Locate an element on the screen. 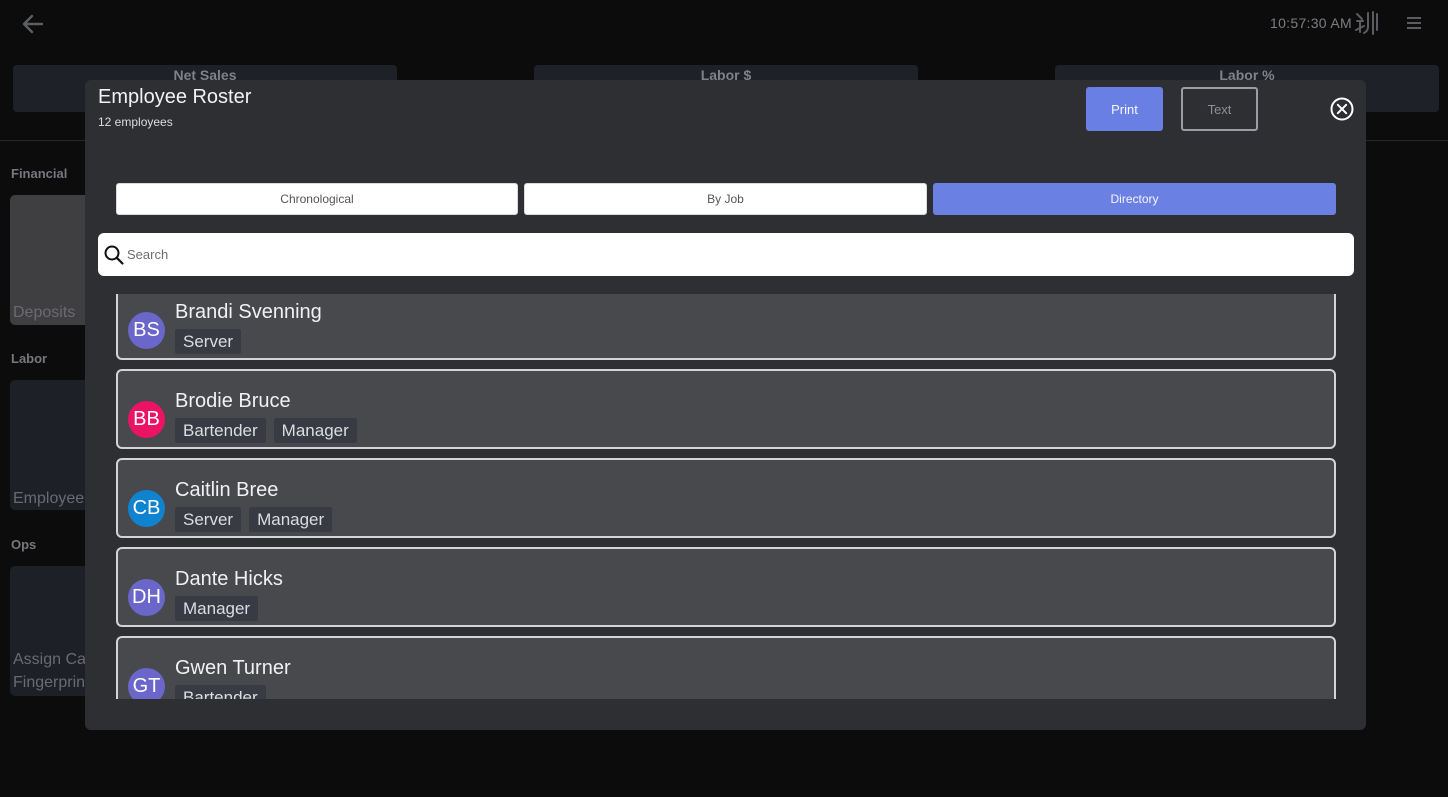 This screenshot has width=1448, height=797. job-chips: Bartender Manager is located at coordinates (266, 430).